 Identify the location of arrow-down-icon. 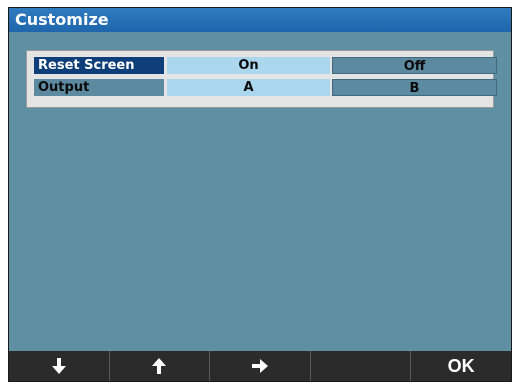
(58, 366).